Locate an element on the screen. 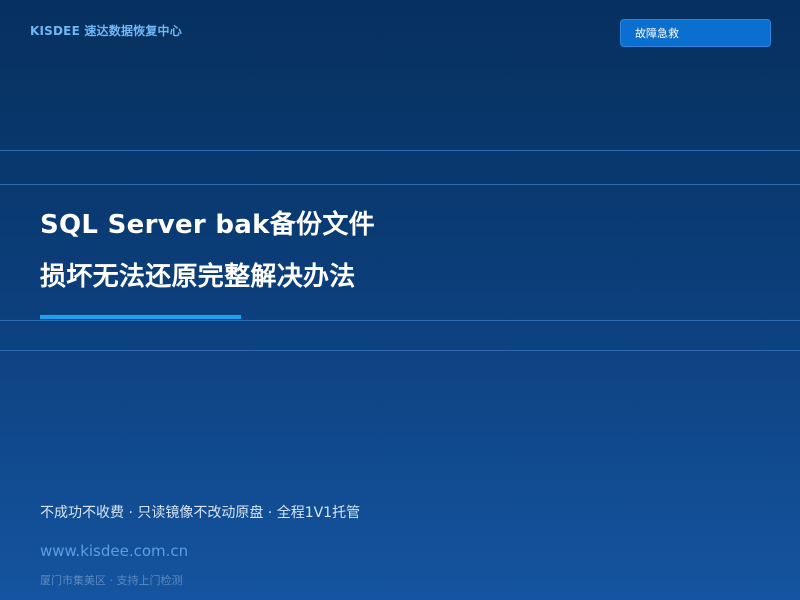 This screenshot has height=600, width=800. brand-logo-text: KISDEE 速达数据恢复中心 is located at coordinates (106, 31).